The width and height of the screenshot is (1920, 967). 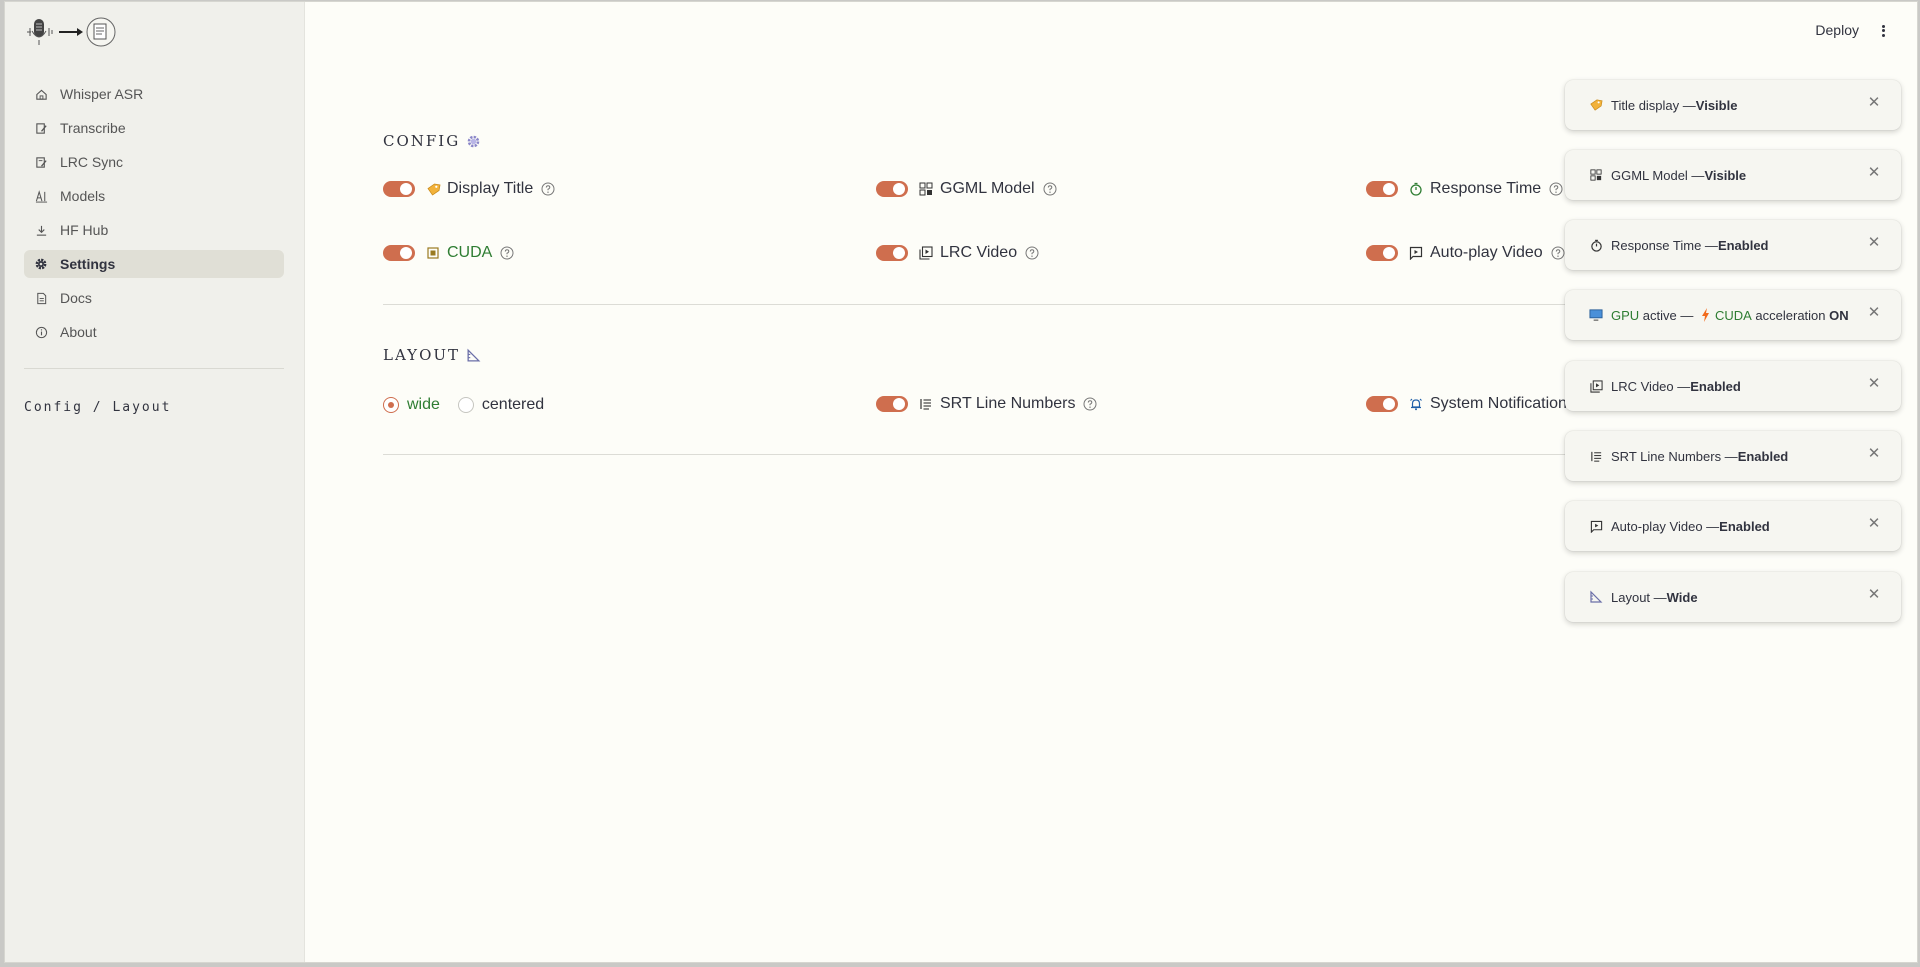 What do you see at coordinates (1382, 253) in the screenshot?
I see `auto-play-video-toggle` at bounding box center [1382, 253].